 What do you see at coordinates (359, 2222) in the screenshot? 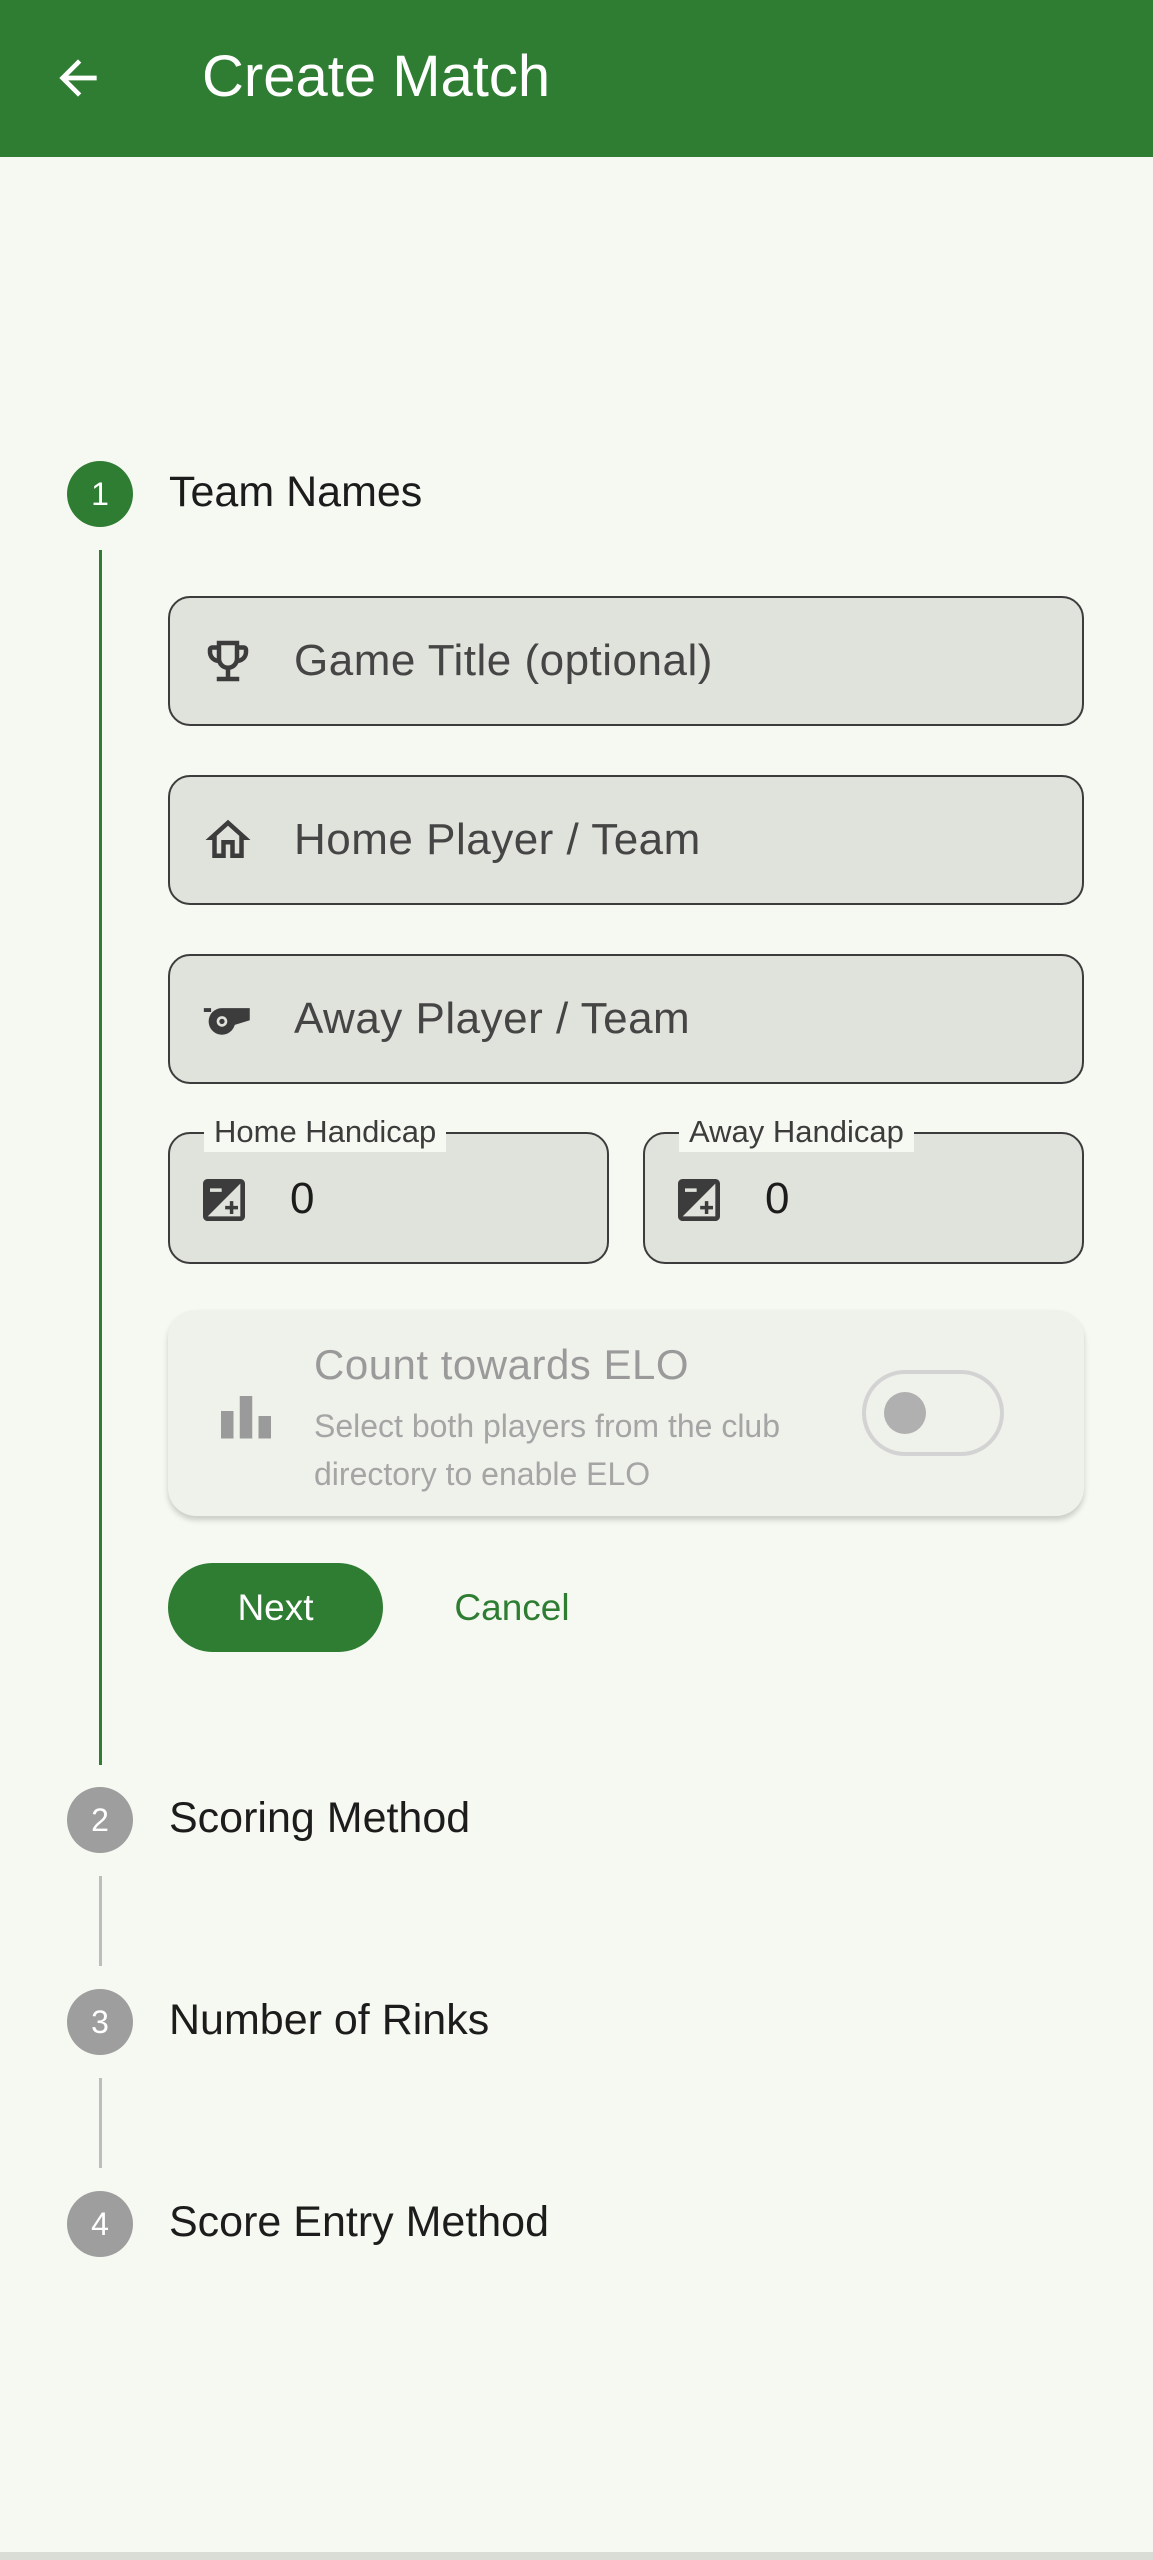
I see `step-4-title: Score Entry Method` at bounding box center [359, 2222].